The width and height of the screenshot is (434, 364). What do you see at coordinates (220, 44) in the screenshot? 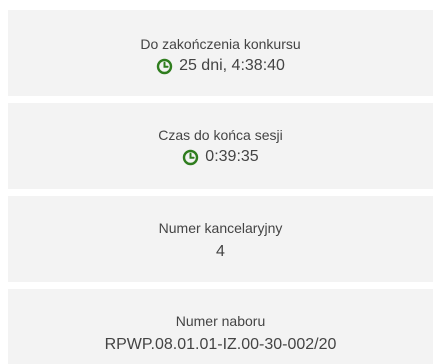
I see `contest-deadline-label: Do zakończenia konkursu` at bounding box center [220, 44].